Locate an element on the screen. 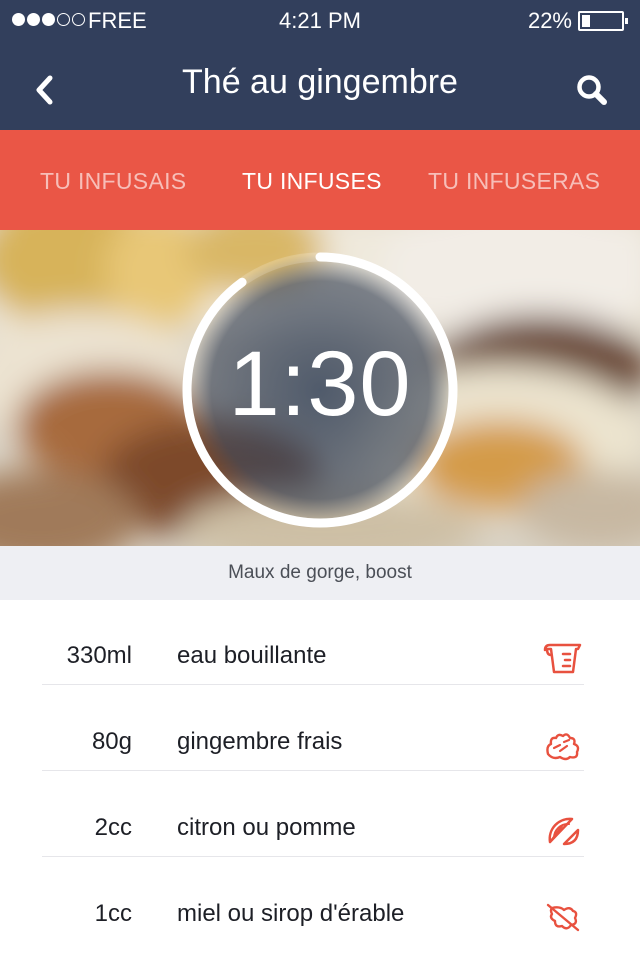 The image size is (640, 960). tab-present: TU INFUSES is located at coordinates (312, 181).